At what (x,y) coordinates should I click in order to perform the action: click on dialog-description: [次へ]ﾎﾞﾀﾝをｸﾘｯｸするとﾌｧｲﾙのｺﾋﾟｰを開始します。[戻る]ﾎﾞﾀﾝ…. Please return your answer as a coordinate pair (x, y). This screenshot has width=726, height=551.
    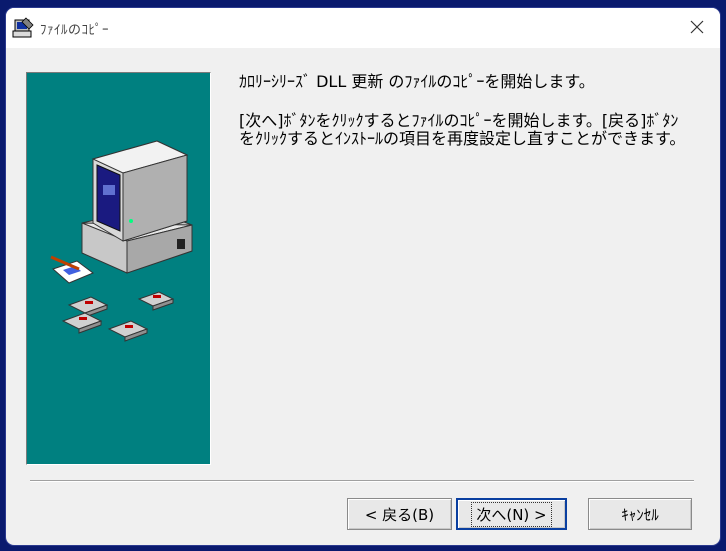
    Looking at the image, I should click on (462, 129).